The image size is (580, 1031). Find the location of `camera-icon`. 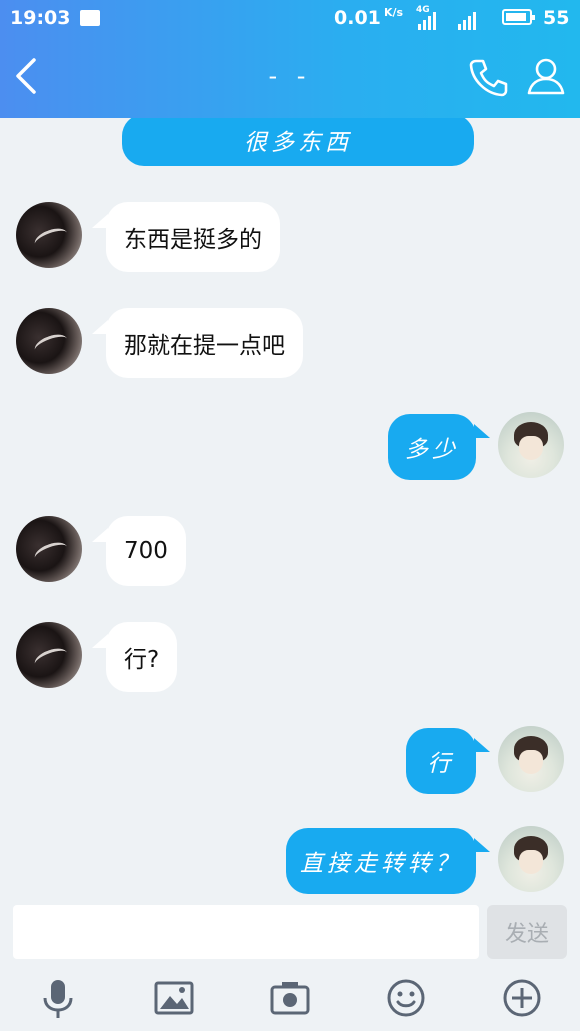

camera-icon is located at coordinates (290, 998).